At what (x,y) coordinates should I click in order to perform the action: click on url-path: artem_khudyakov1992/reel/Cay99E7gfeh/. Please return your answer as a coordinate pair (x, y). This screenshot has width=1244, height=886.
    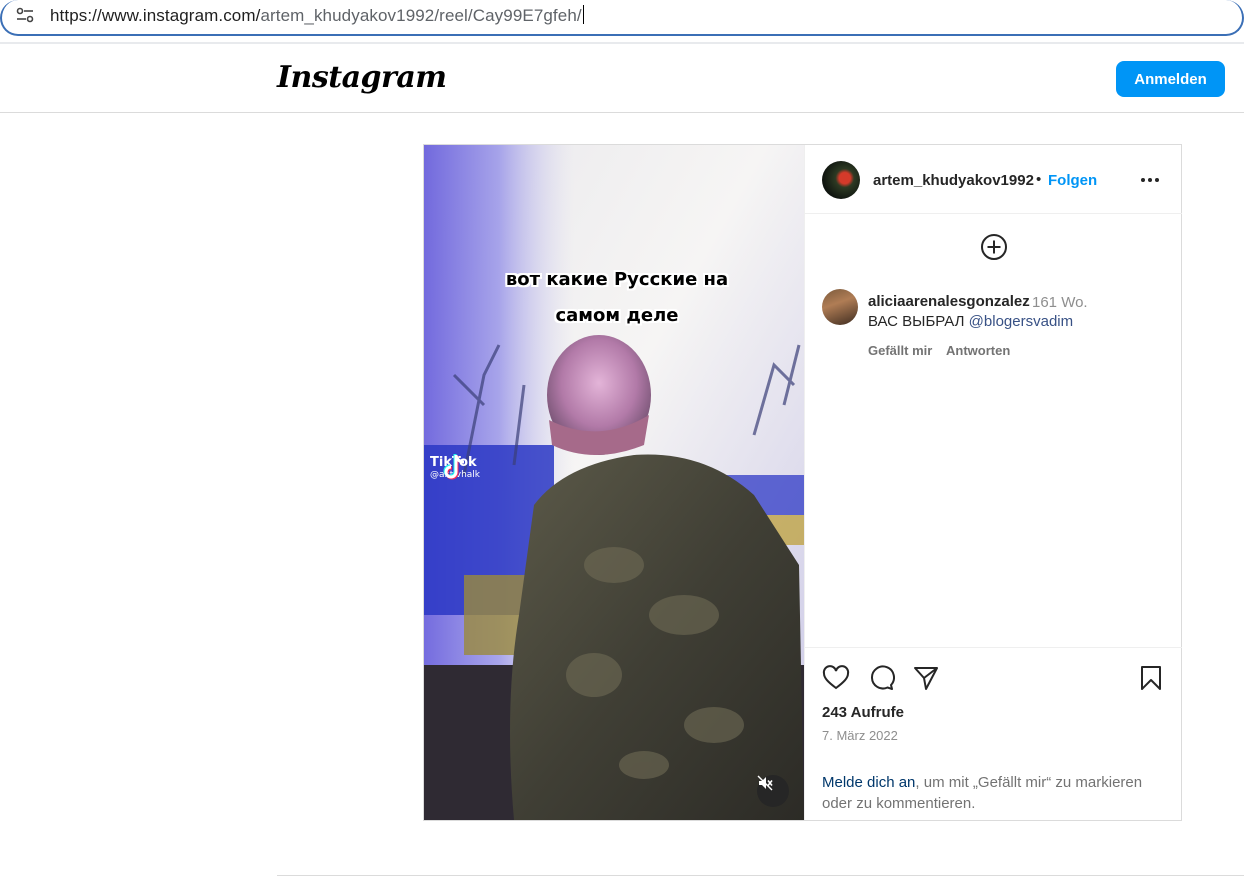
    Looking at the image, I should click on (421, 15).